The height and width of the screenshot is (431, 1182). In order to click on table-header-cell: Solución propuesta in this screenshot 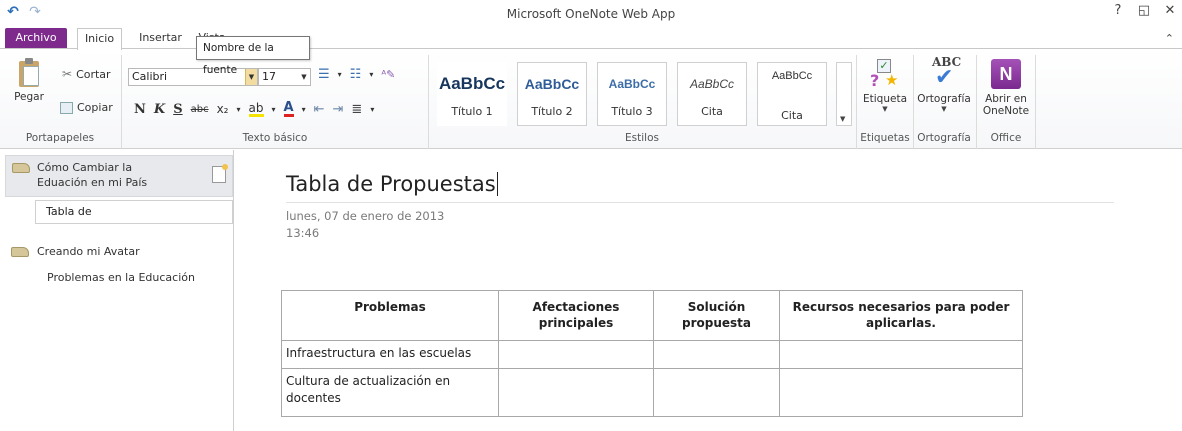, I will do `click(716, 315)`.